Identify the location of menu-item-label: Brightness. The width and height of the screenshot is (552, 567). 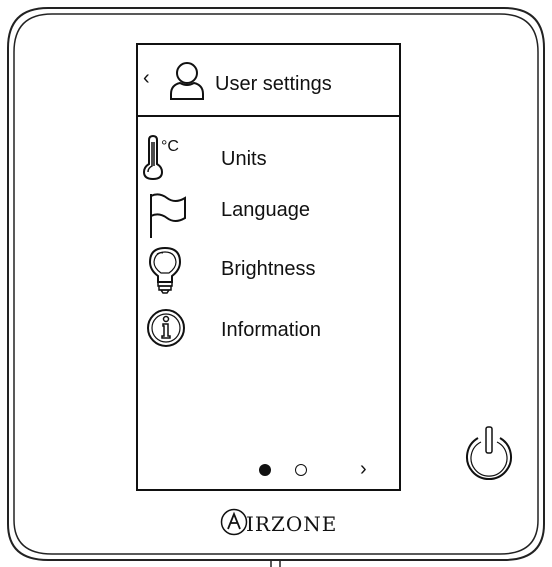
(268, 269).